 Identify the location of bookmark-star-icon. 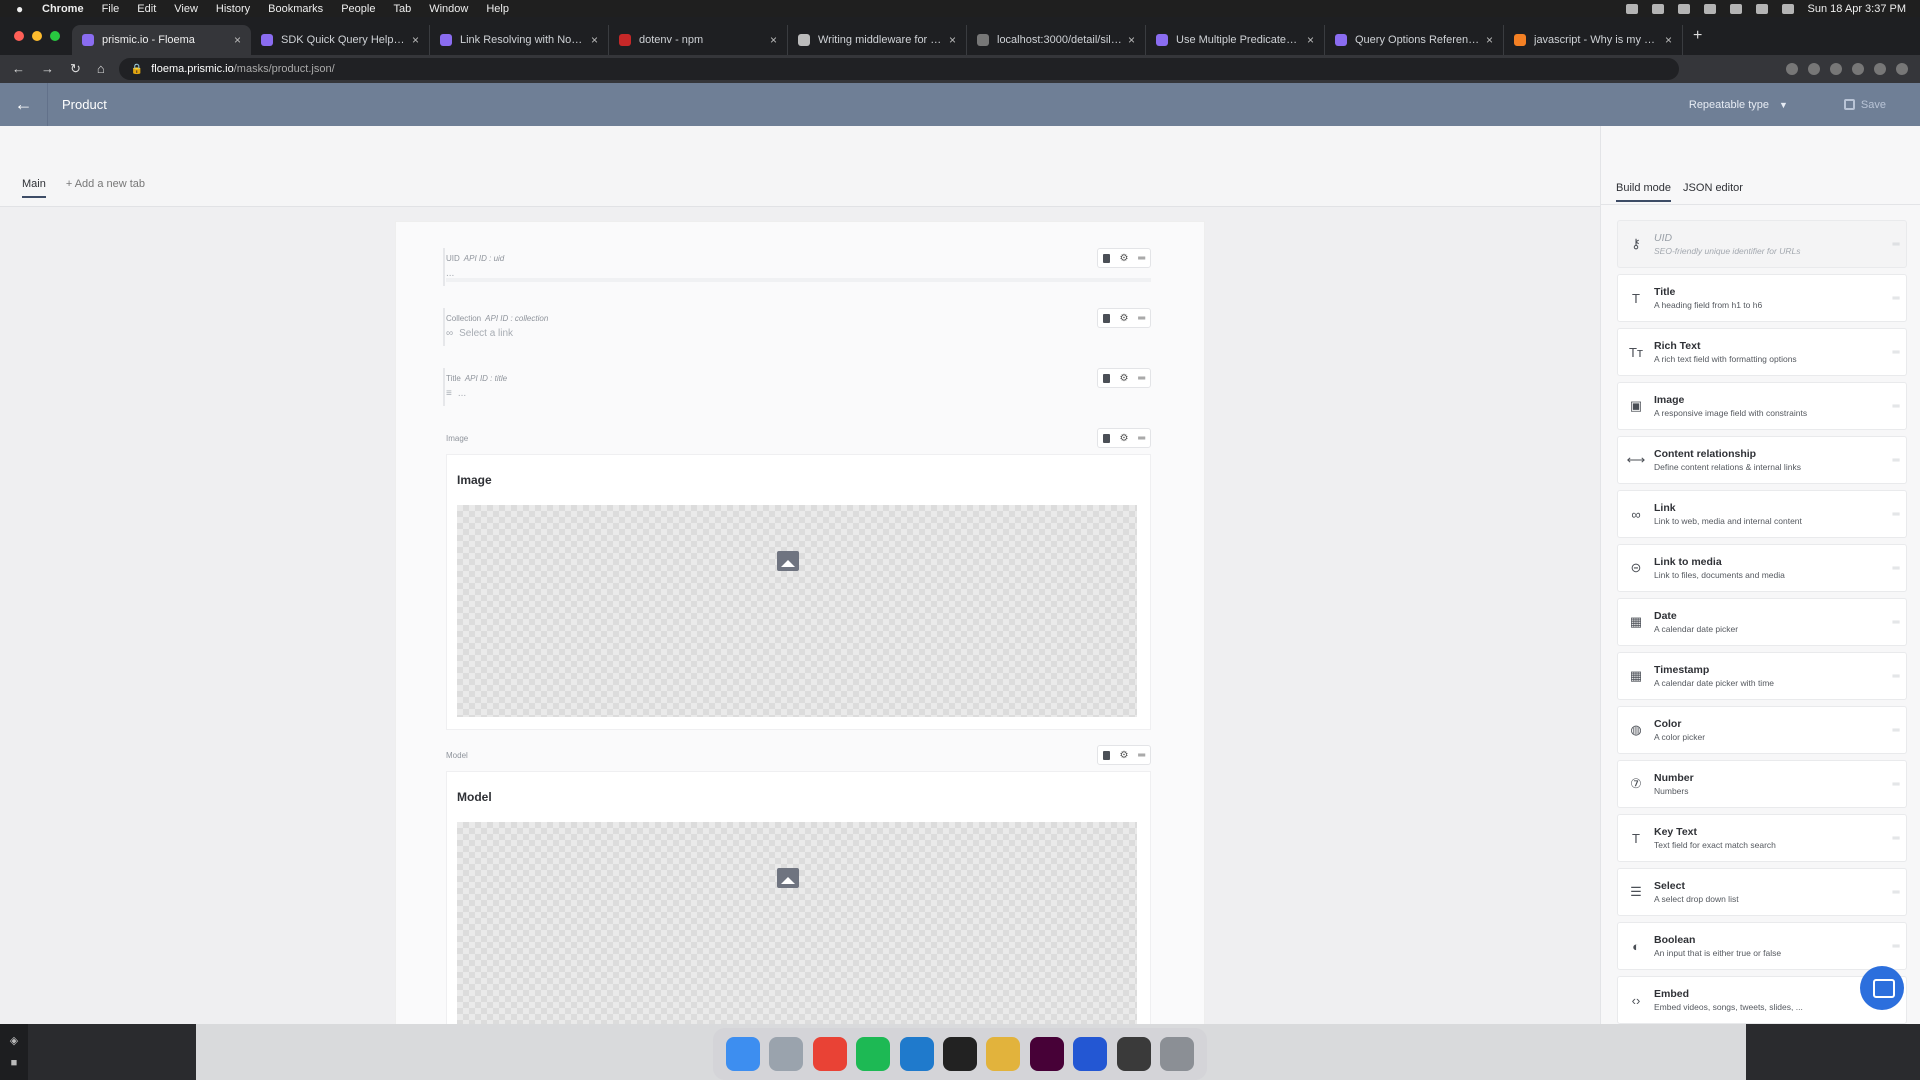
(1792, 69).